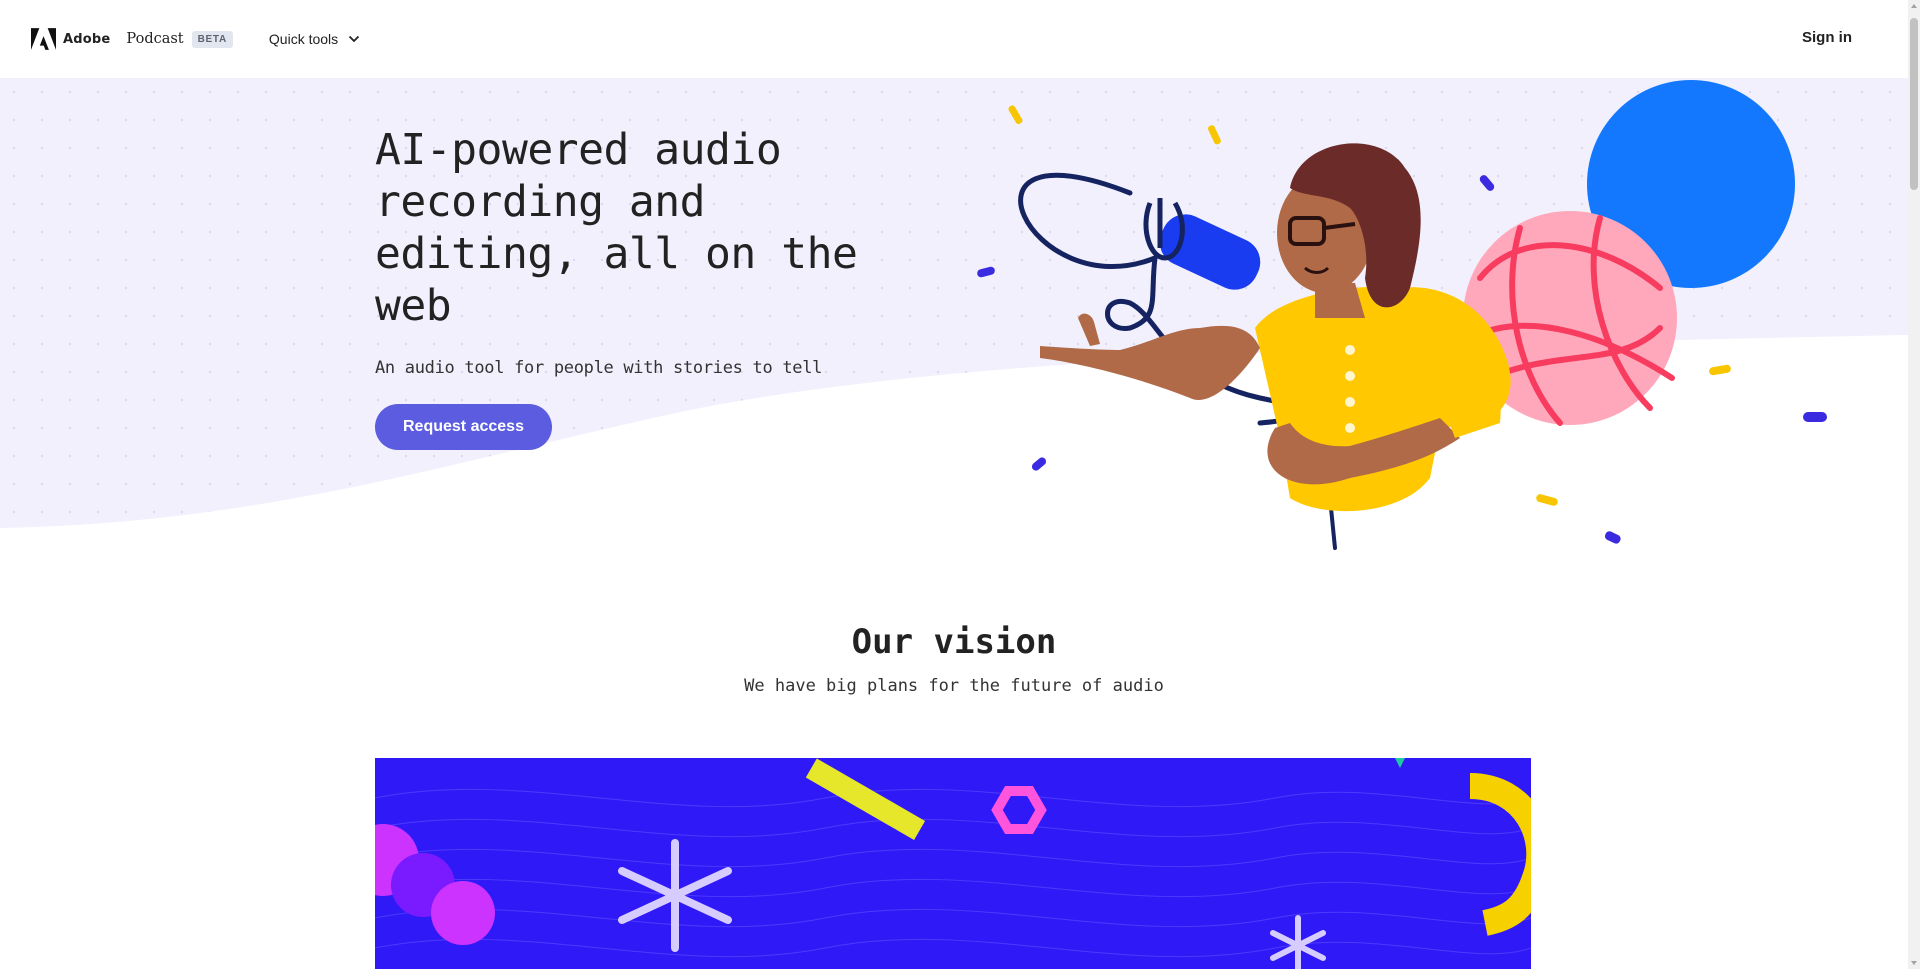  Describe the element at coordinates (303, 39) in the screenshot. I see `quick-tools-label: Quick tools` at that location.